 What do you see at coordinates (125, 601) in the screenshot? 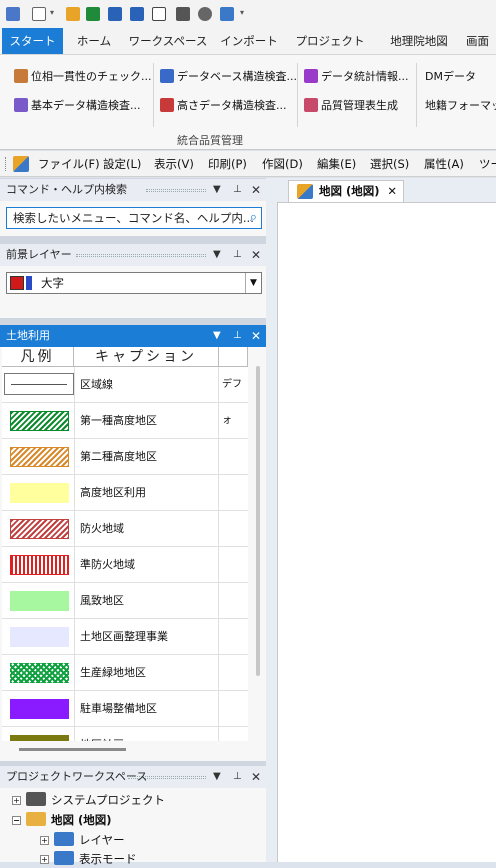
I see `legend-row: 風致地区` at bounding box center [125, 601].